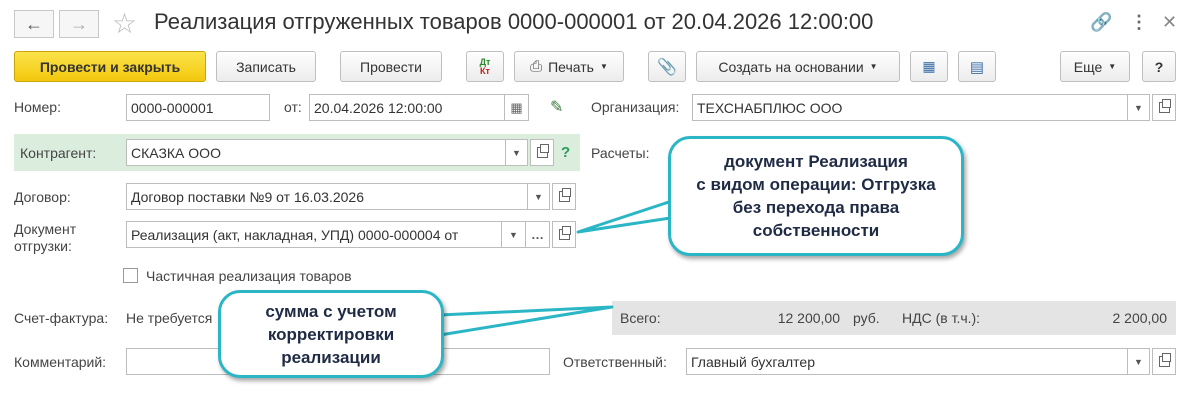 The image size is (1200, 403). I want to click on top-callout-line4: собственности, so click(816, 230).